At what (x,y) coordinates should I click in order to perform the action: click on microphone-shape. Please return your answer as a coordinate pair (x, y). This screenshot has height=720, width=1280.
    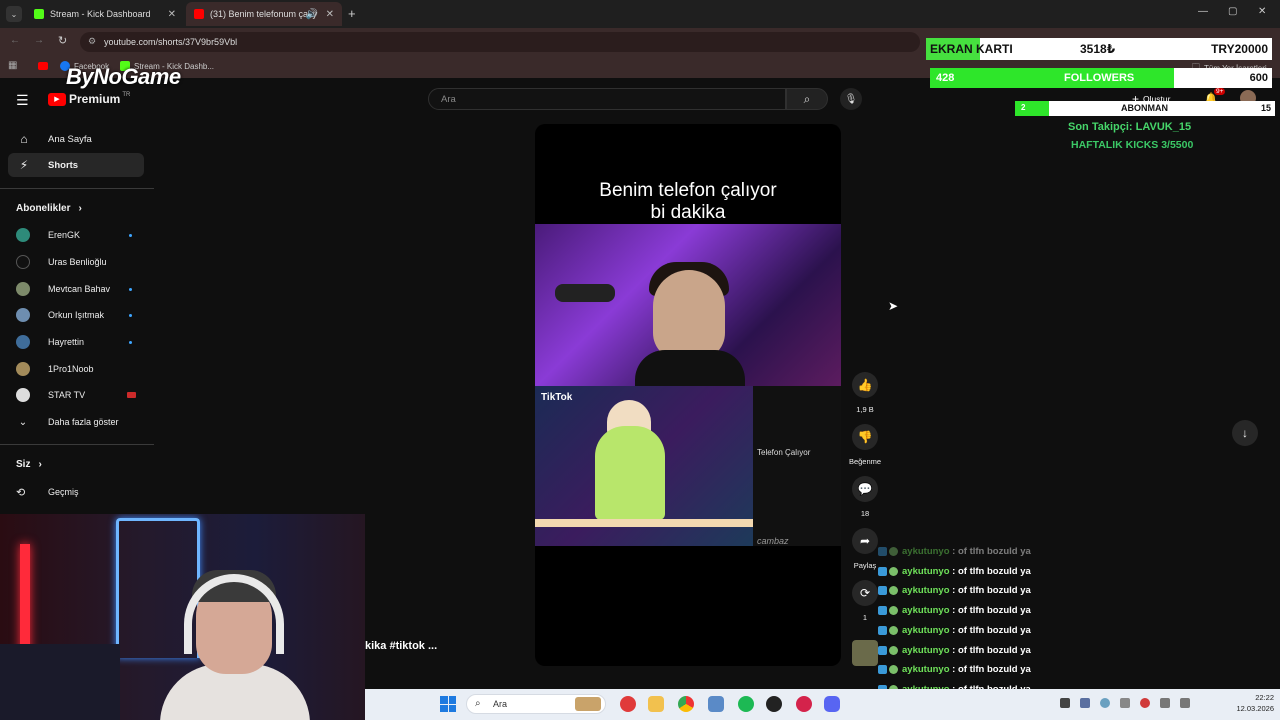
    Looking at the image, I should click on (585, 293).